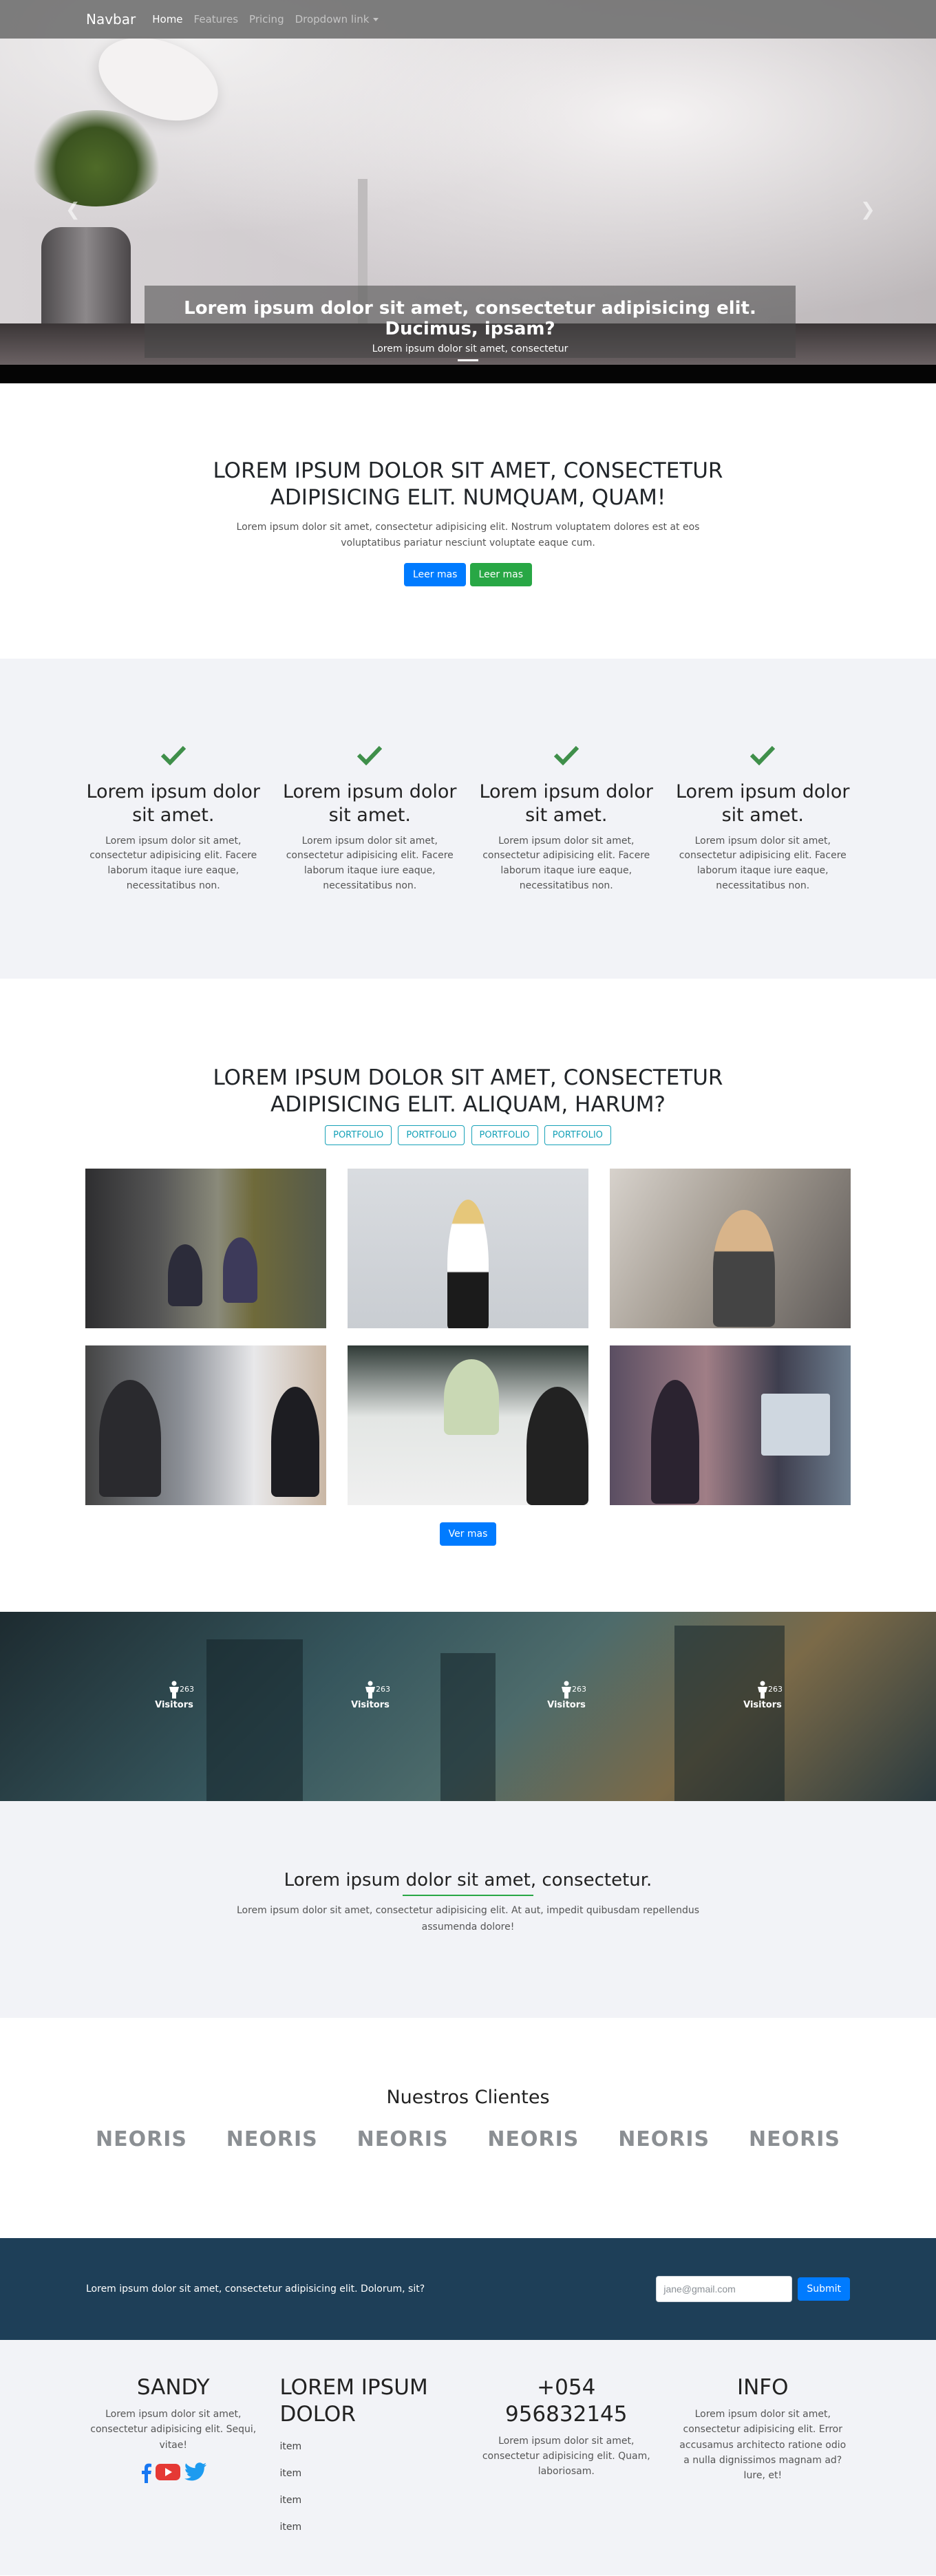 The width and height of the screenshot is (936, 2576). I want to click on nav-dropdown-link: Dropdown link, so click(337, 19).